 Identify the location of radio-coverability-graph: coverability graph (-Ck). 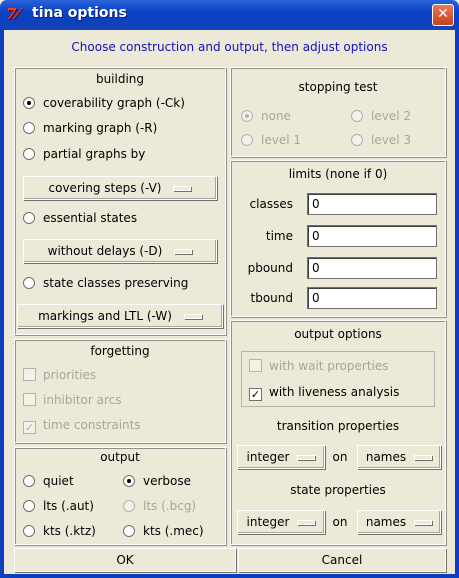
(104, 103).